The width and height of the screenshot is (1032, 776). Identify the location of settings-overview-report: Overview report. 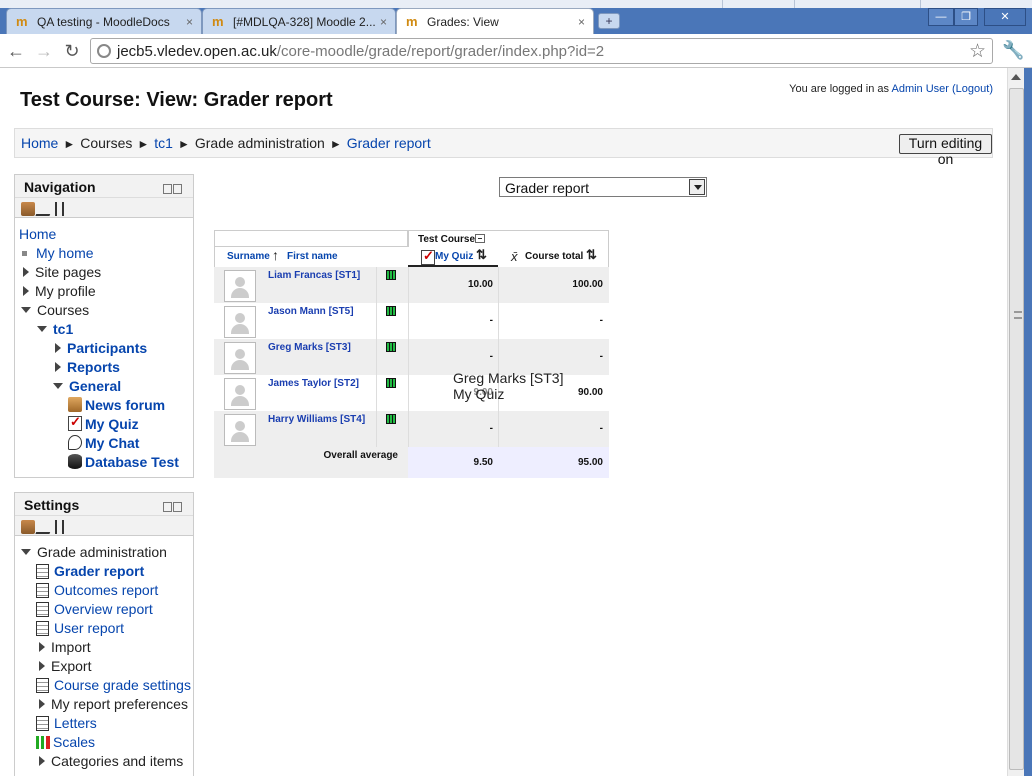
(94, 609).